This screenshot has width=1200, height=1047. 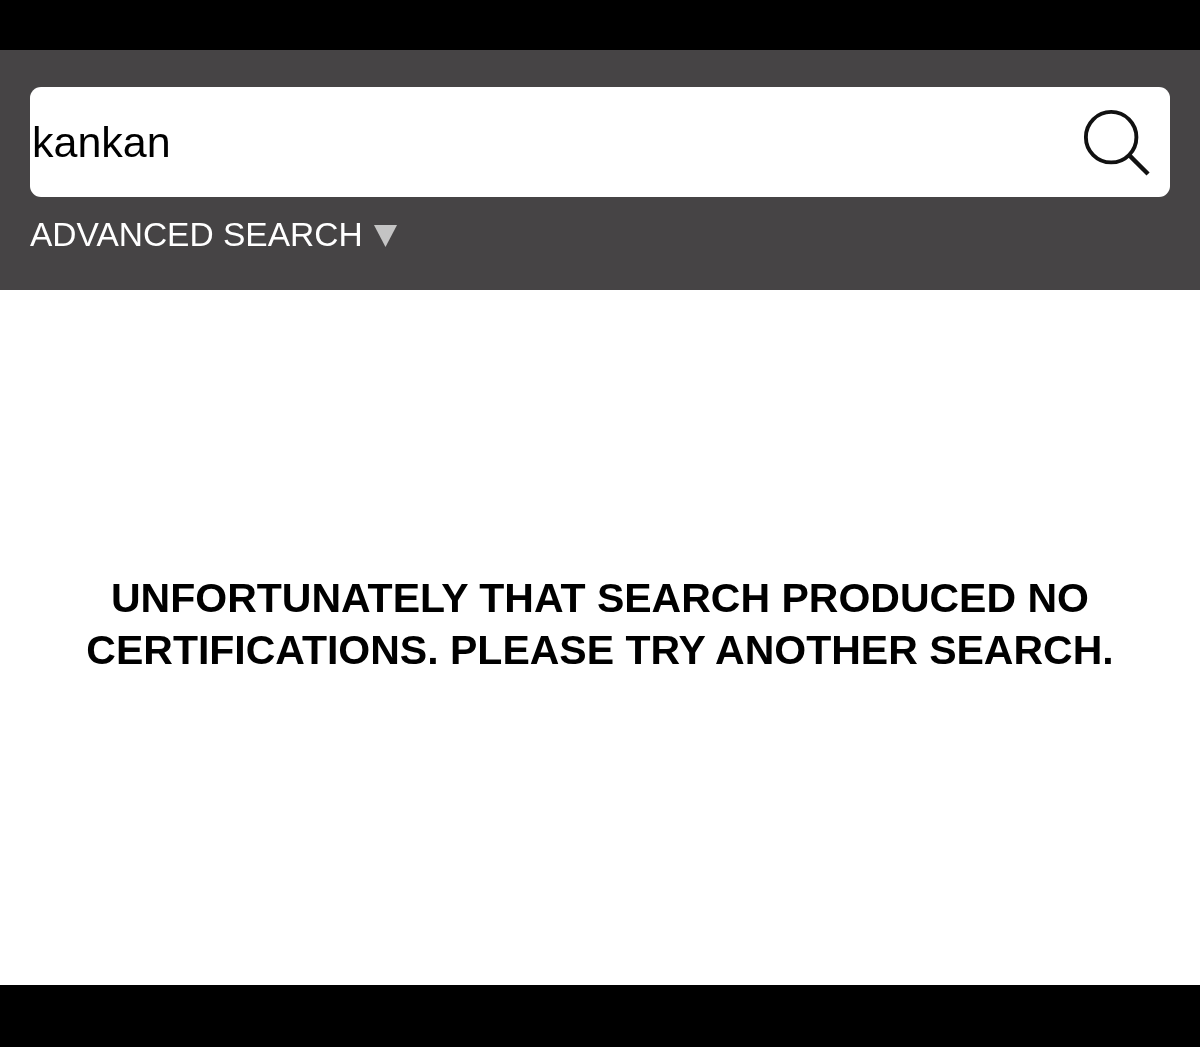 I want to click on advanced-search-toggle: ADVANCED SEARCH, so click(x=214, y=235).